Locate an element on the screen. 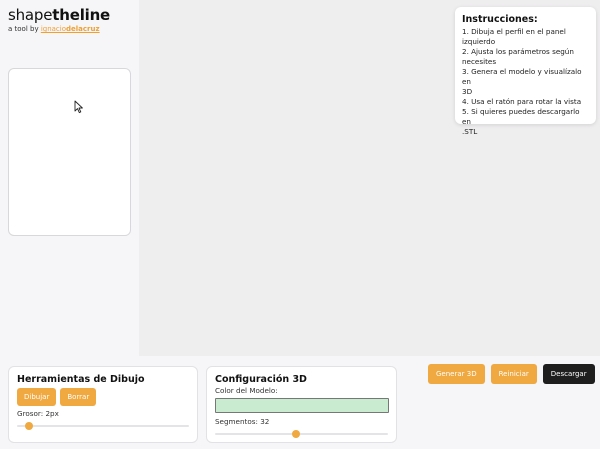 The image size is (600, 449). instruction-step: 4. Usa el ratón para rotar la vista is located at coordinates (522, 101).